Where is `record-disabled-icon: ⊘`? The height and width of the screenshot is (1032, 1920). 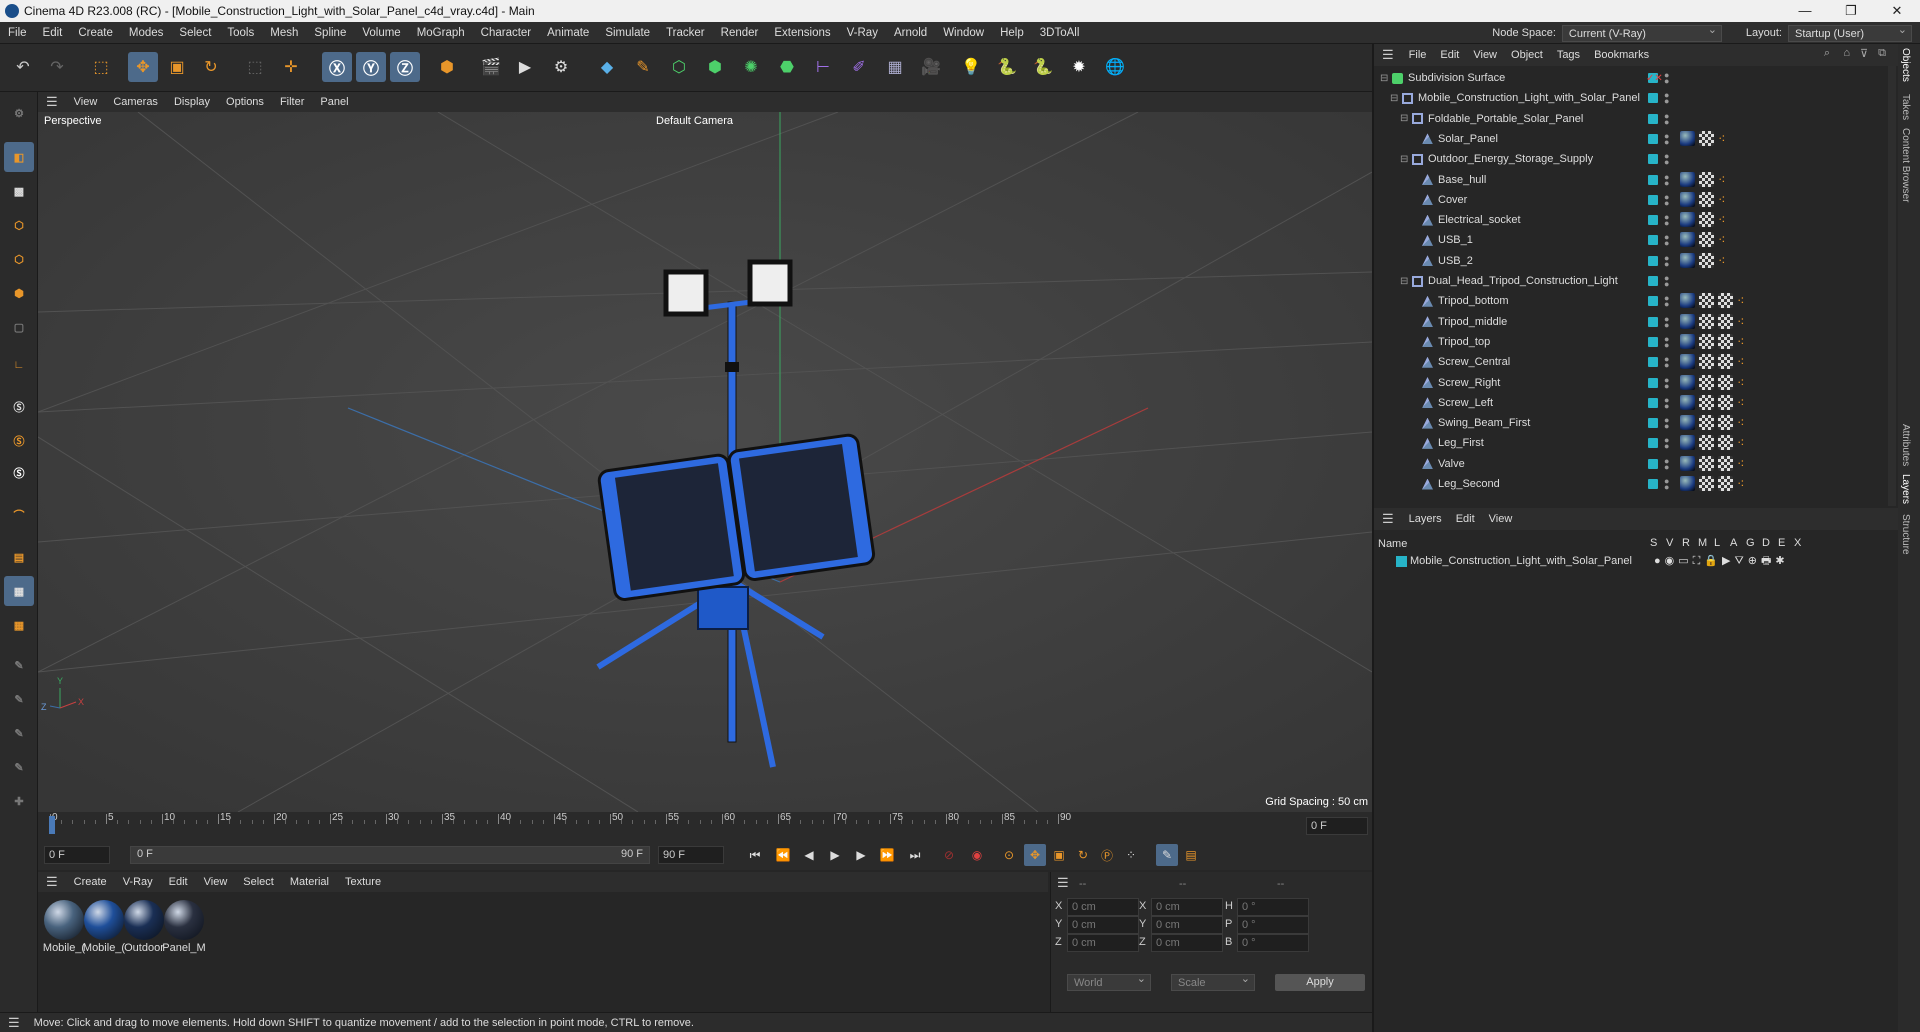
record-disabled-icon: ⊘ is located at coordinates (949, 855).